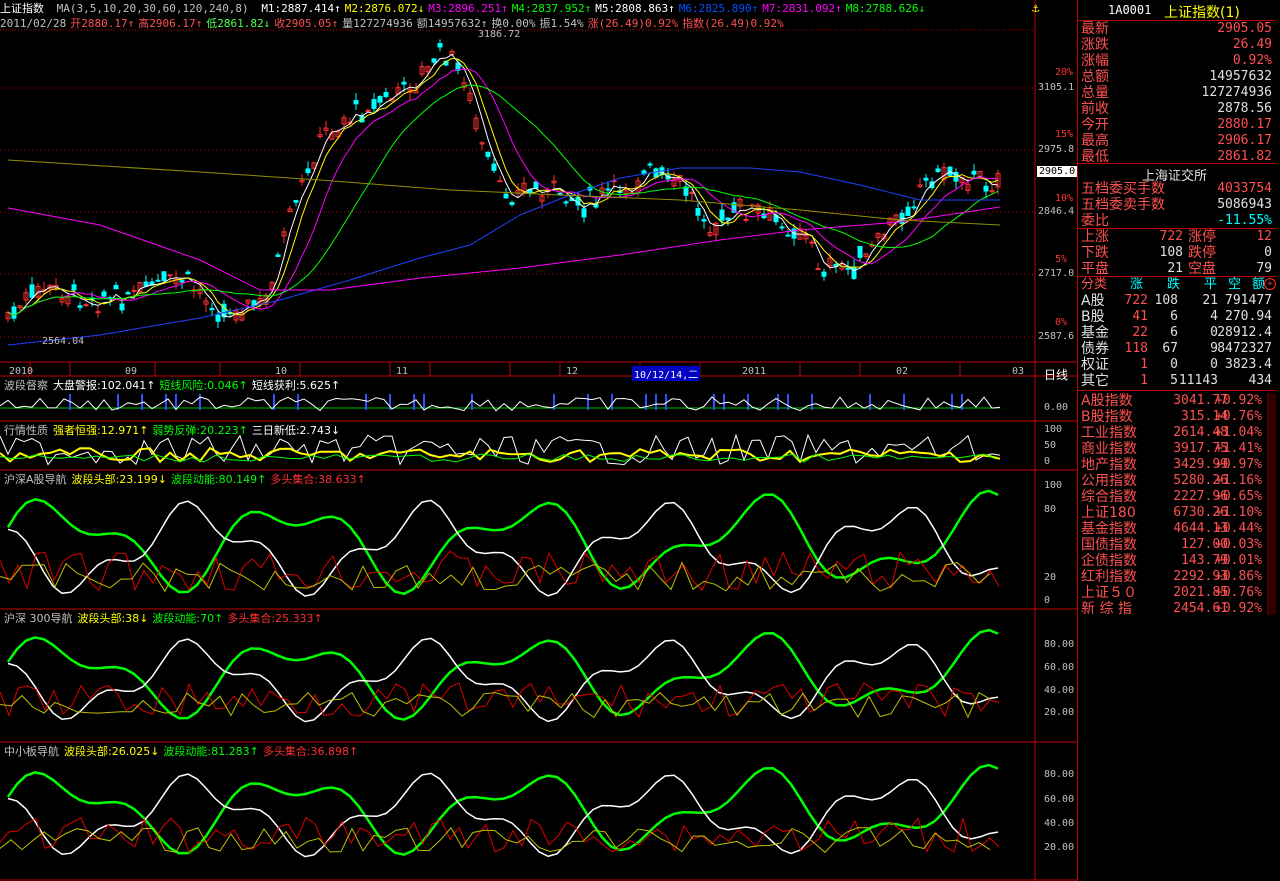  What do you see at coordinates (26, 385) in the screenshot?
I see `indicator-name: 波段督察` at bounding box center [26, 385].